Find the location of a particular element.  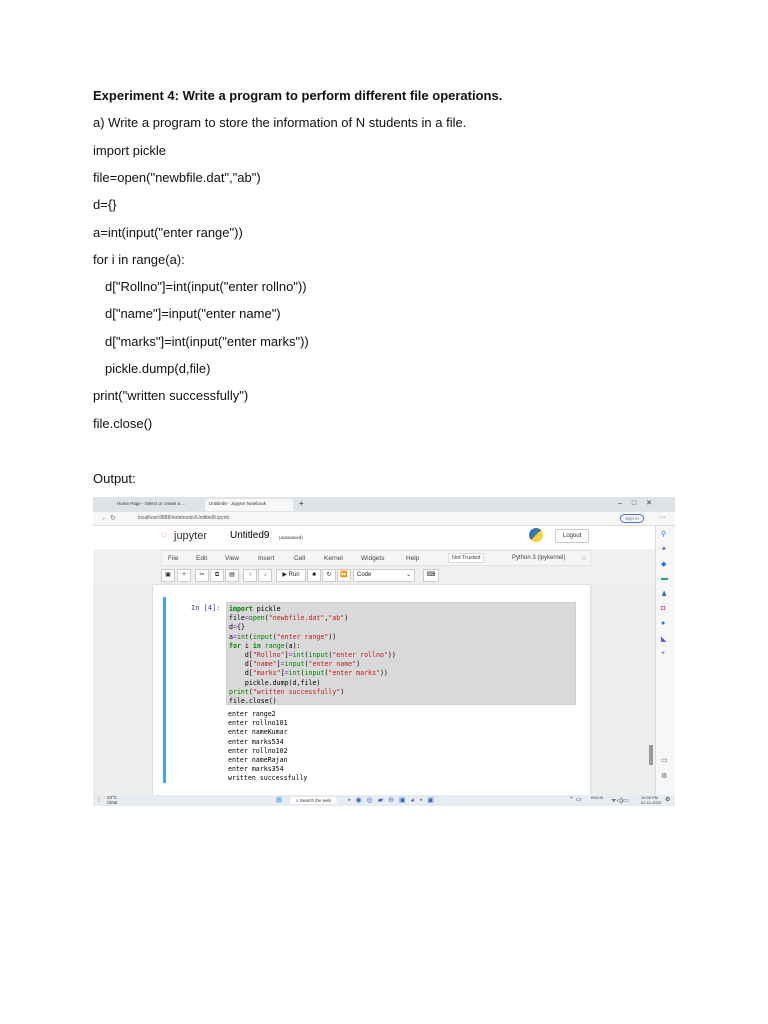

output-line: written successfully is located at coordinates (268, 778).